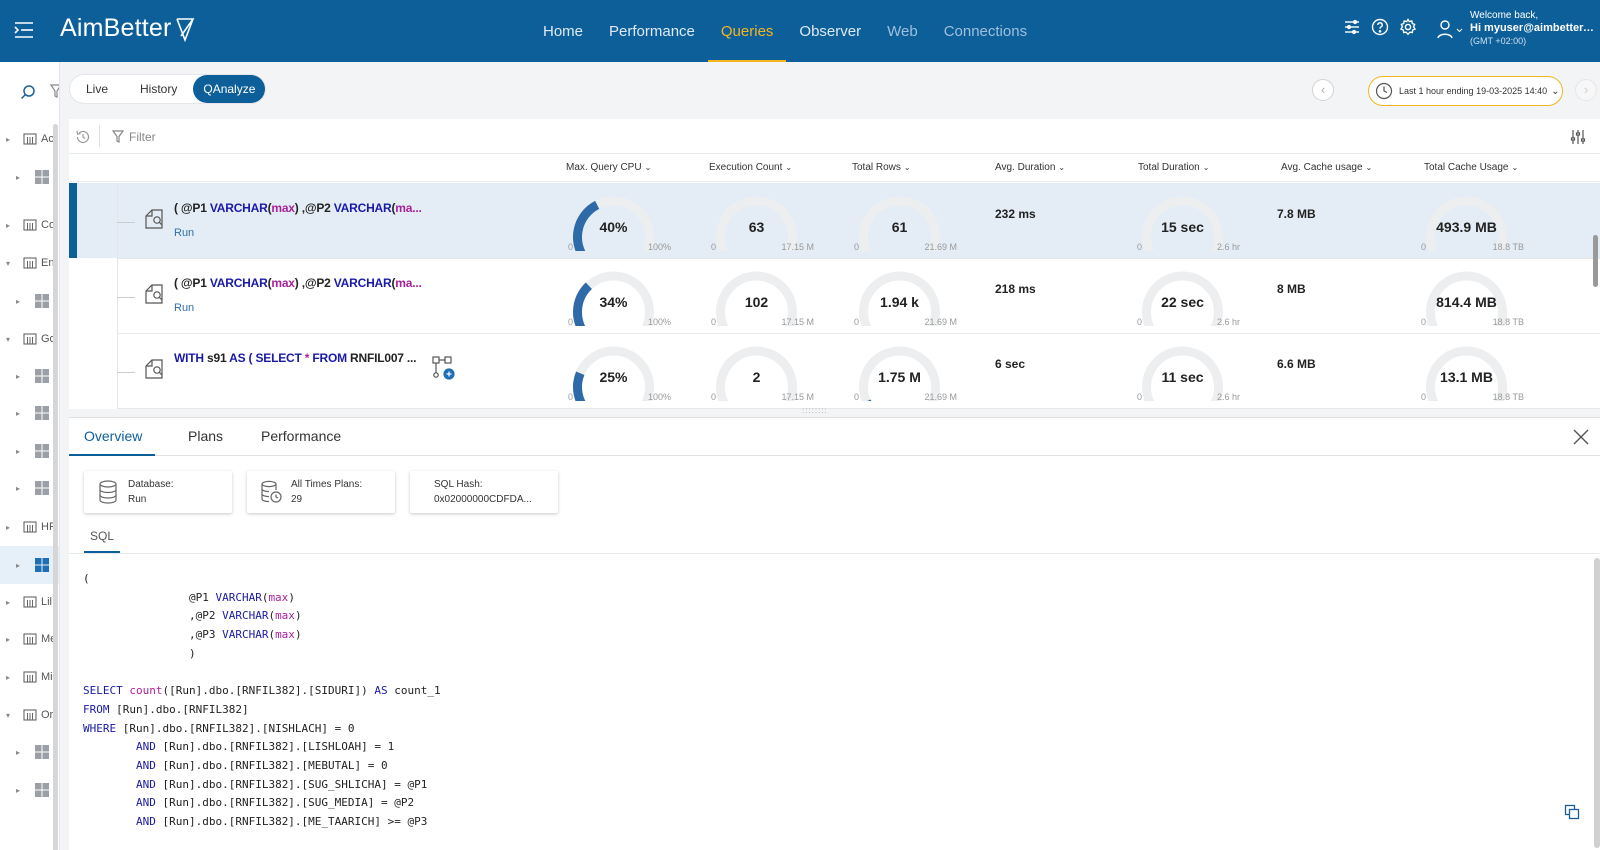 This screenshot has height=850, width=1600. Describe the element at coordinates (116, 28) in the screenshot. I see `logo-text: AimBetter` at that location.